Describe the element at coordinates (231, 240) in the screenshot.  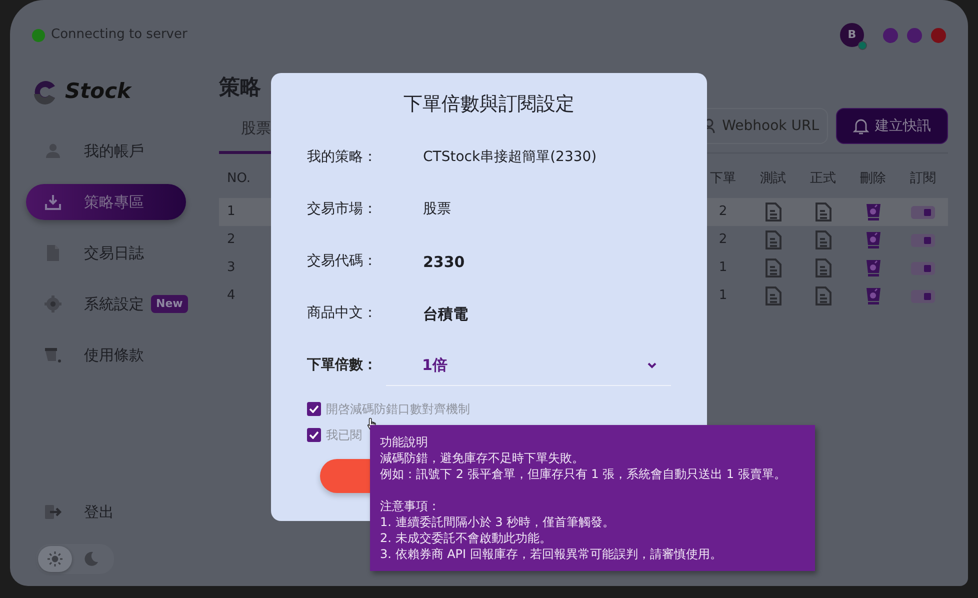
I see `table-cell: 2` at that location.